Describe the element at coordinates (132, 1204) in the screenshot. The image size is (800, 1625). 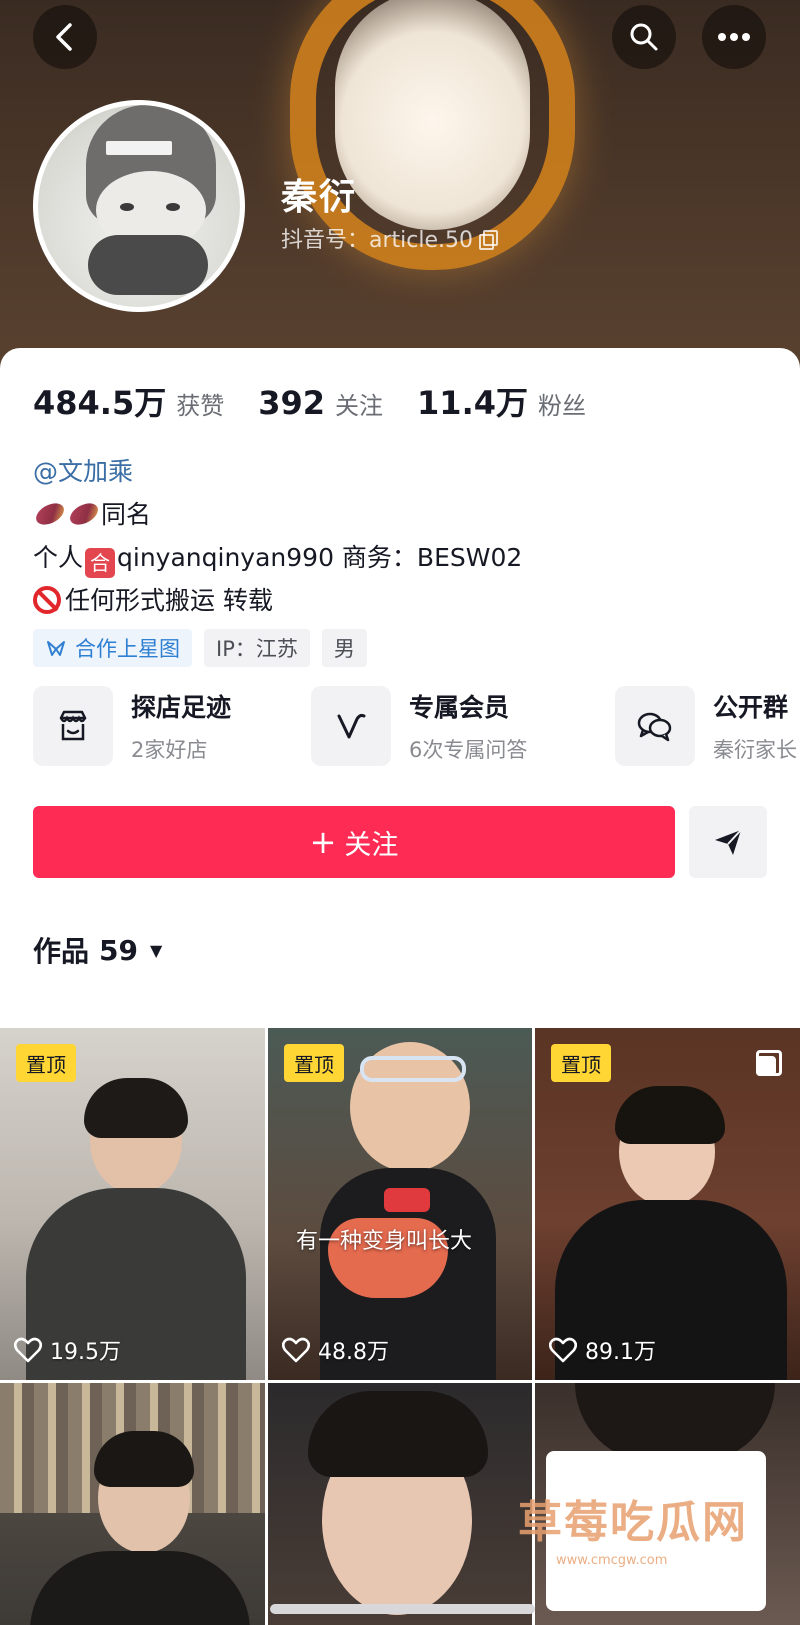
I see `video-thumbnail: 置顶 19.5万` at that location.